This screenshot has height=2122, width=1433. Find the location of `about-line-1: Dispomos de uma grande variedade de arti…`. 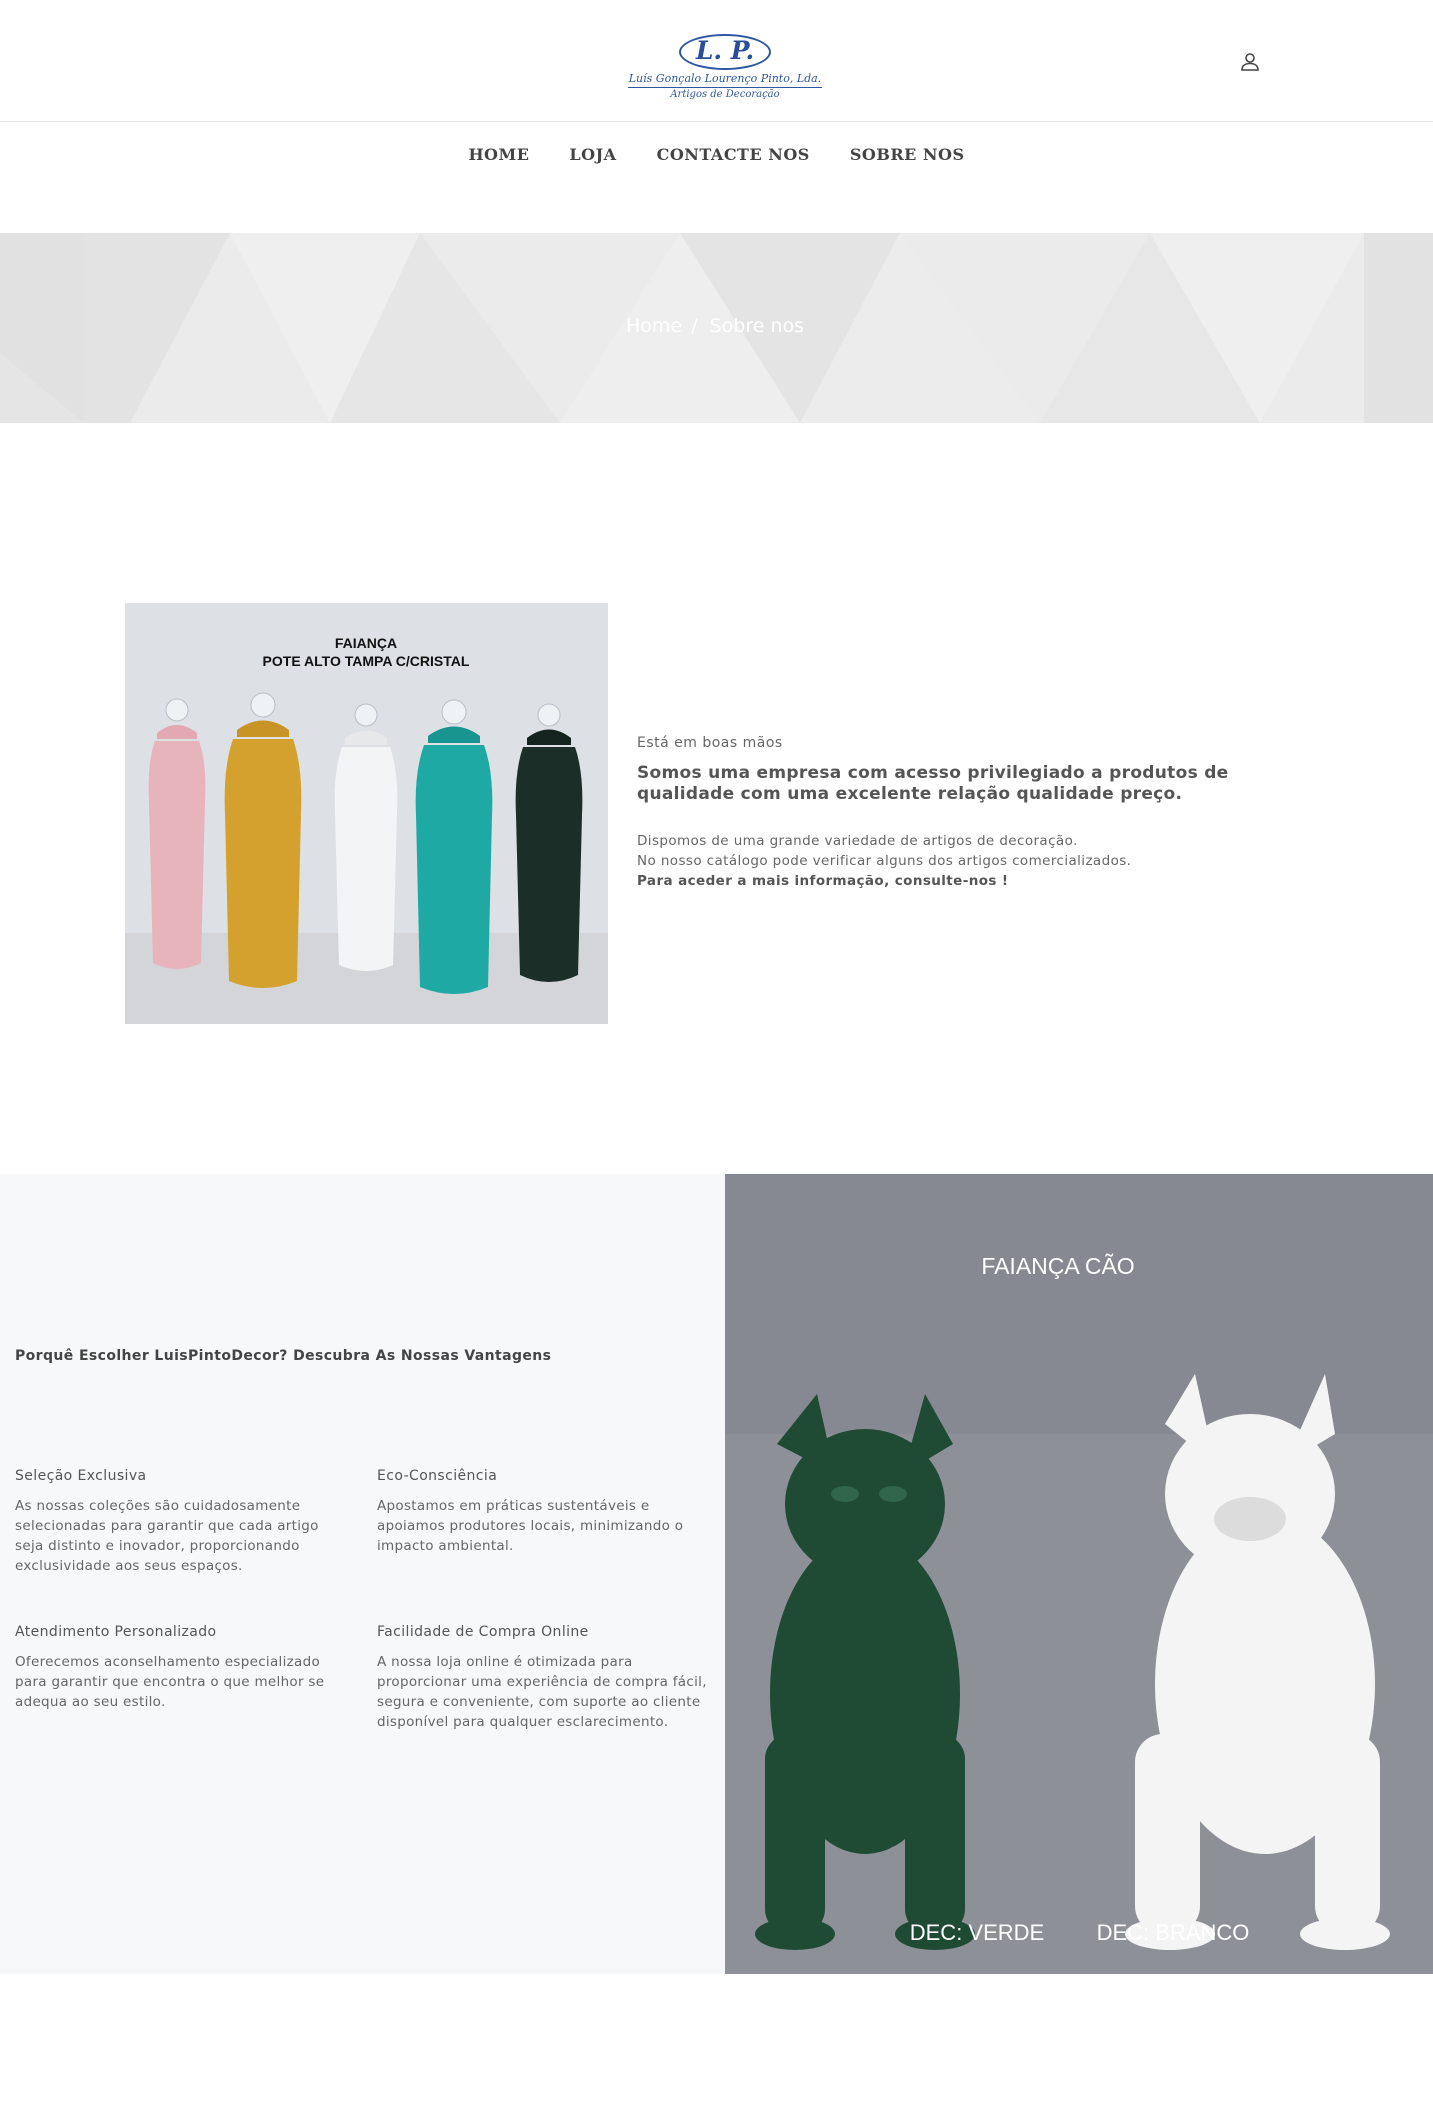

about-line-1: Dispomos de uma grande variedade de arti… is located at coordinates (857, 841).